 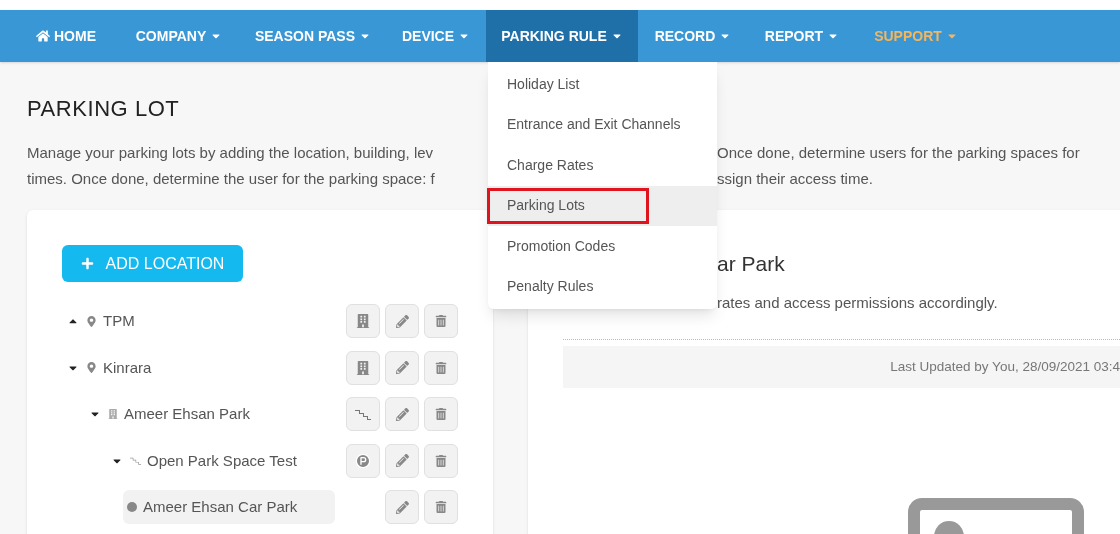 What do you see at coordinates (187, 414) in the screenshot?
I see `tree-item-label: Ameer Ehsan Park` at bounding box center [187, 414].